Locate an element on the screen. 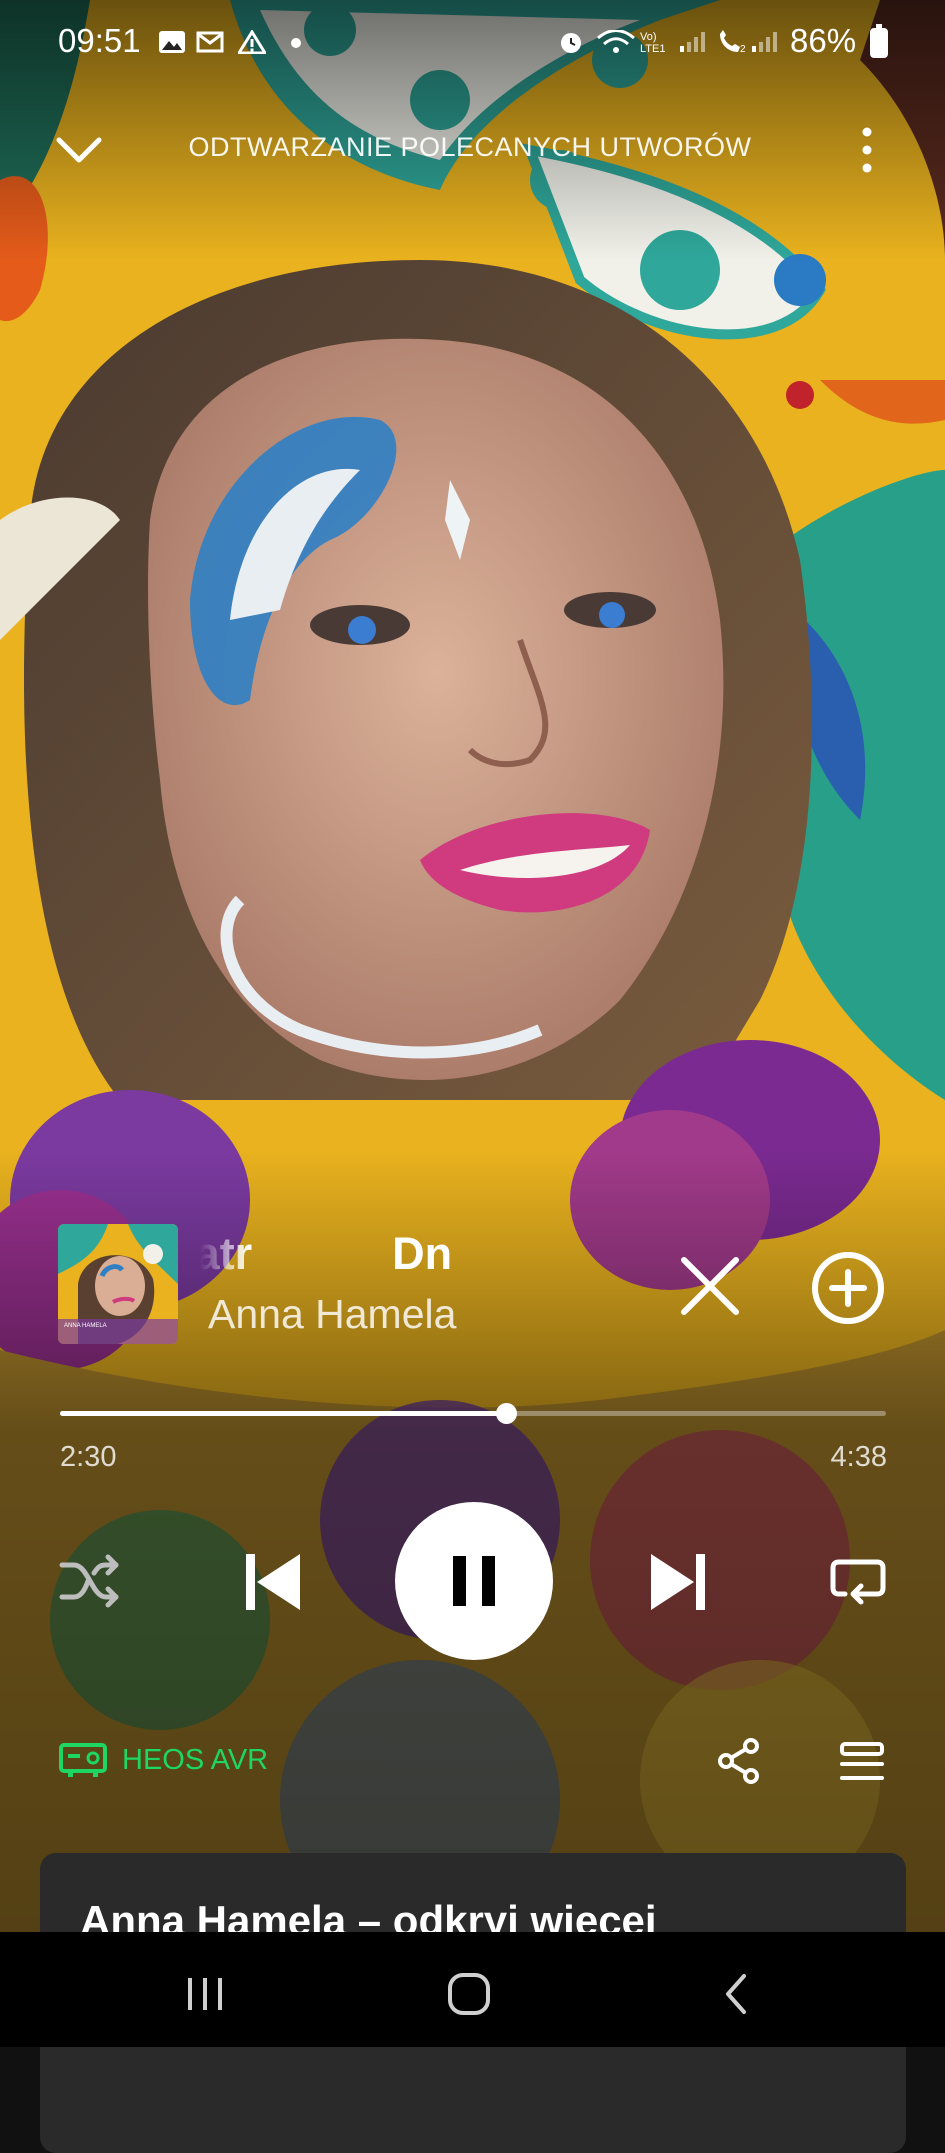  alarm-icon is located at coordinates (571, 43).